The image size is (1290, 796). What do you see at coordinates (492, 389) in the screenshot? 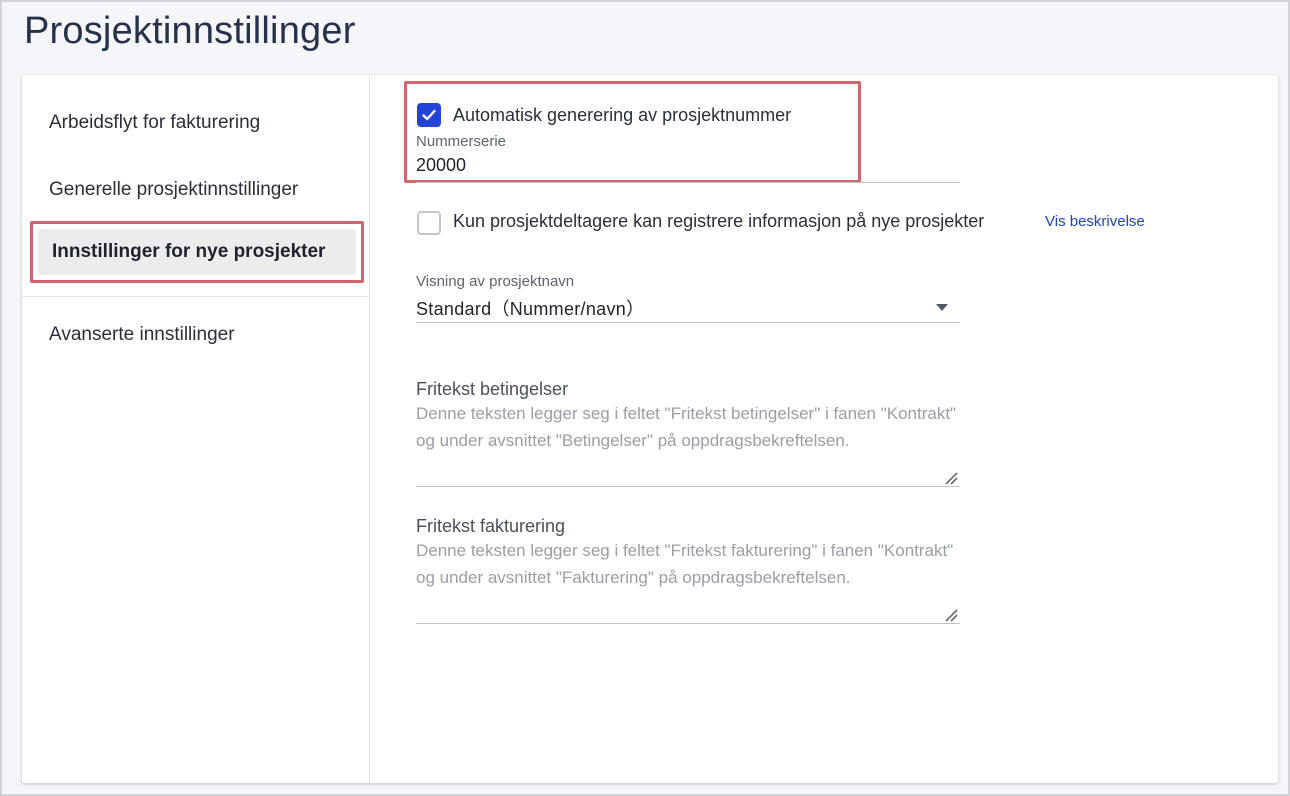
I see `terms-text-label: Fritekst betingelser` at bounding box center [492, 389].